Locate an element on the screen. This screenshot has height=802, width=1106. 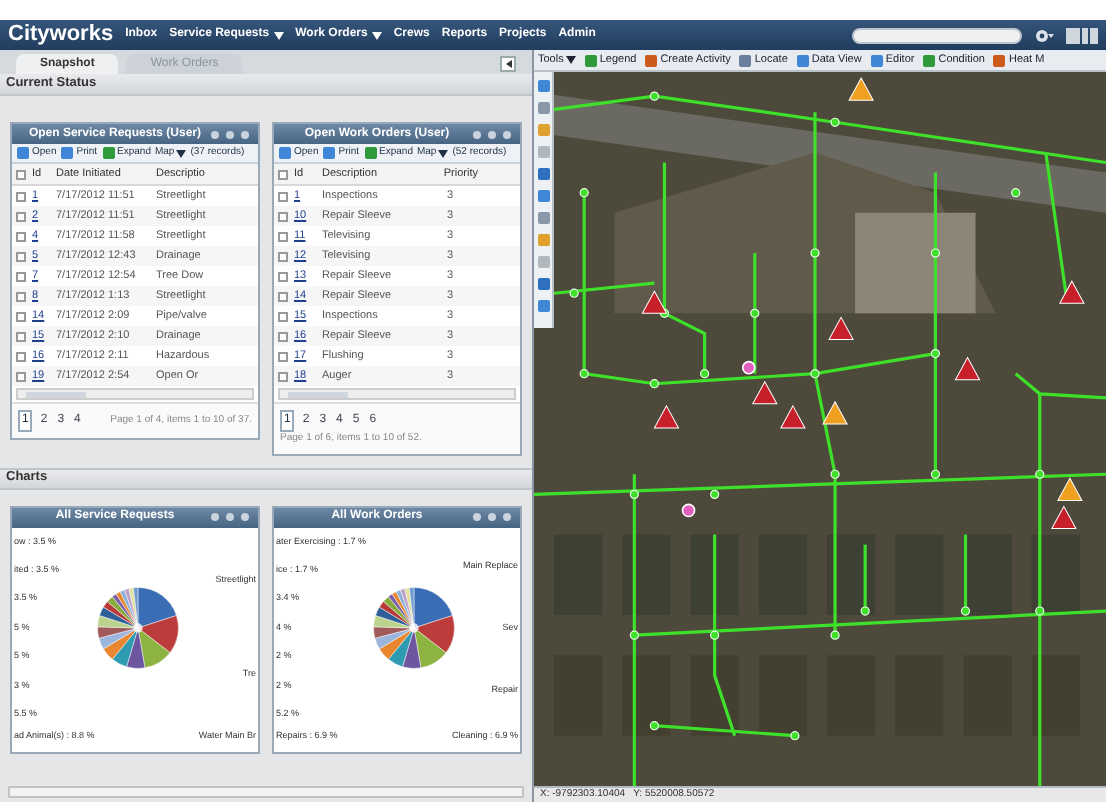
app-logo: Cityworks is located at coordinates (61, 35).